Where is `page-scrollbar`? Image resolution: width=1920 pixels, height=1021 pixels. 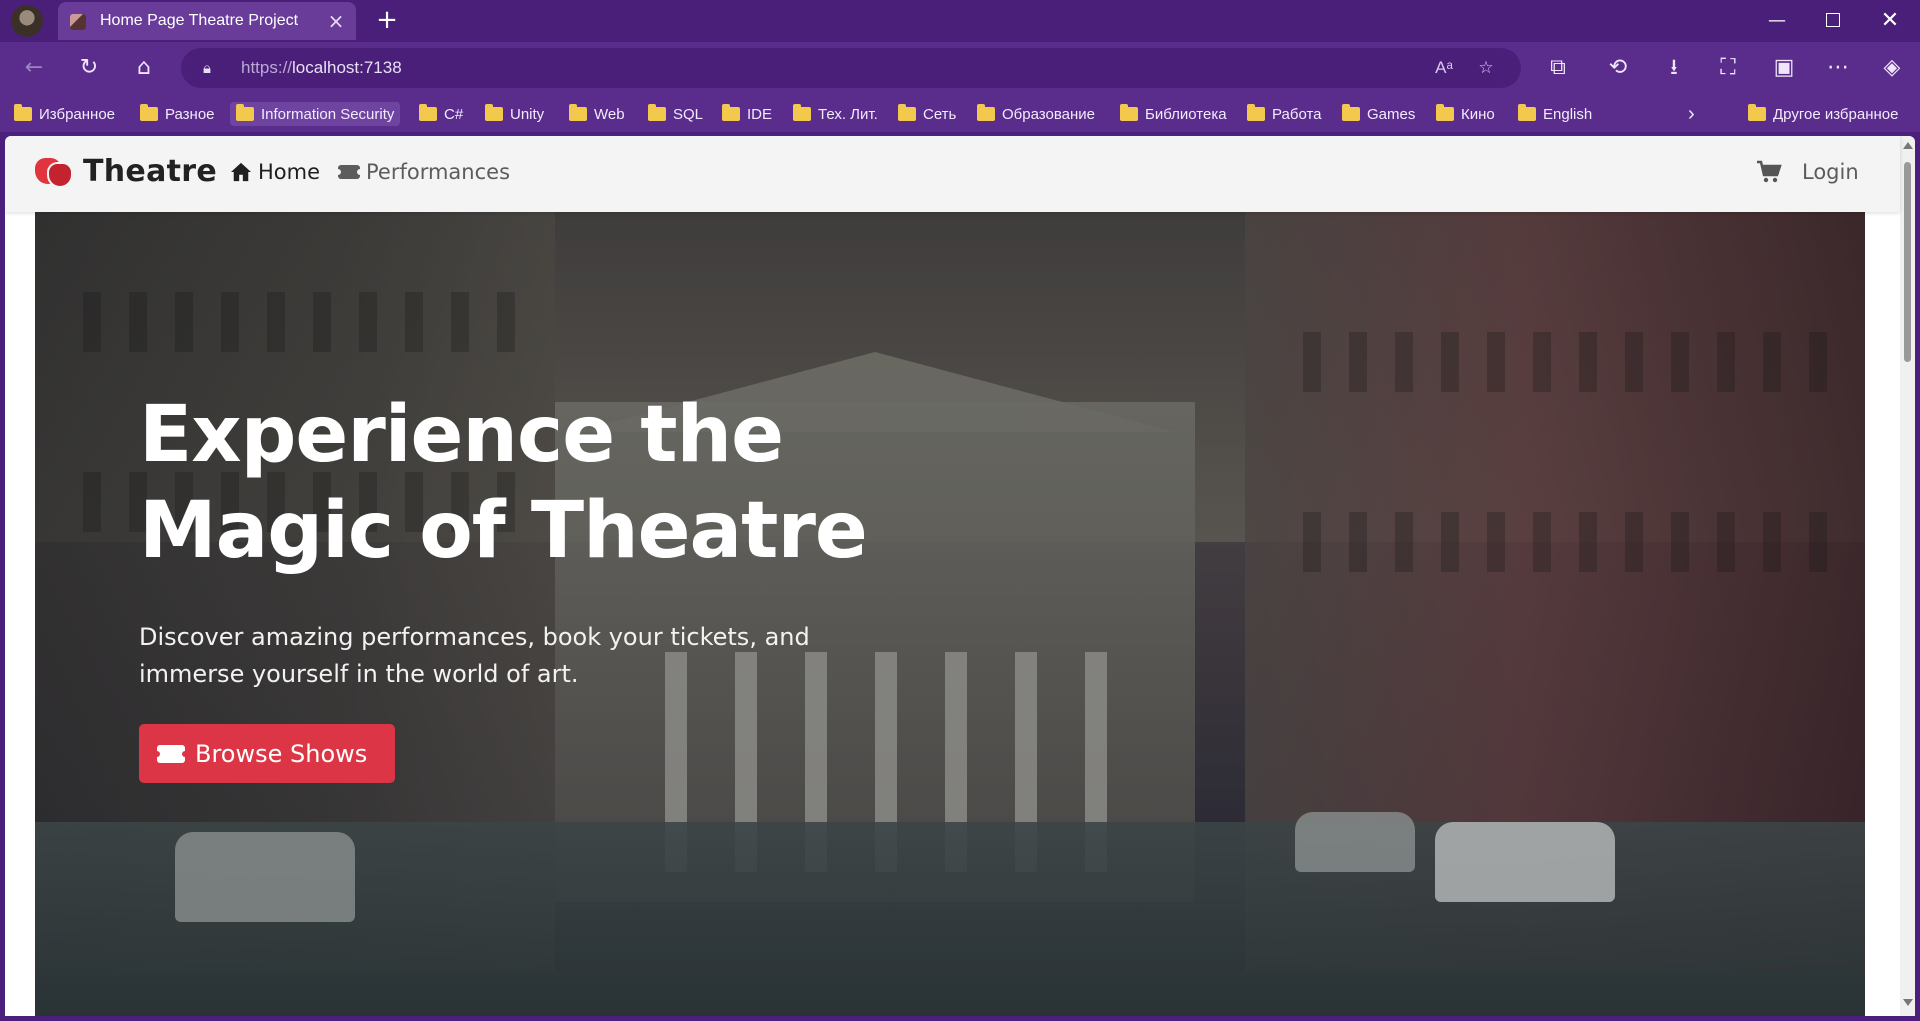
page-scrollbar is located at coordinates (1907, 576).